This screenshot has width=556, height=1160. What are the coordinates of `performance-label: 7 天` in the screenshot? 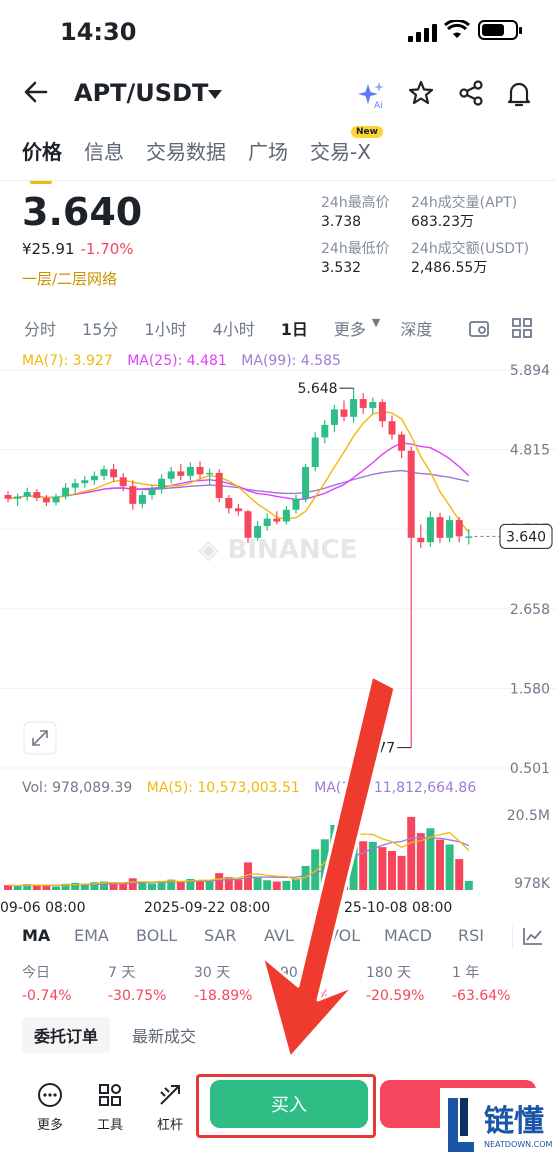 It's located at (122, 973).